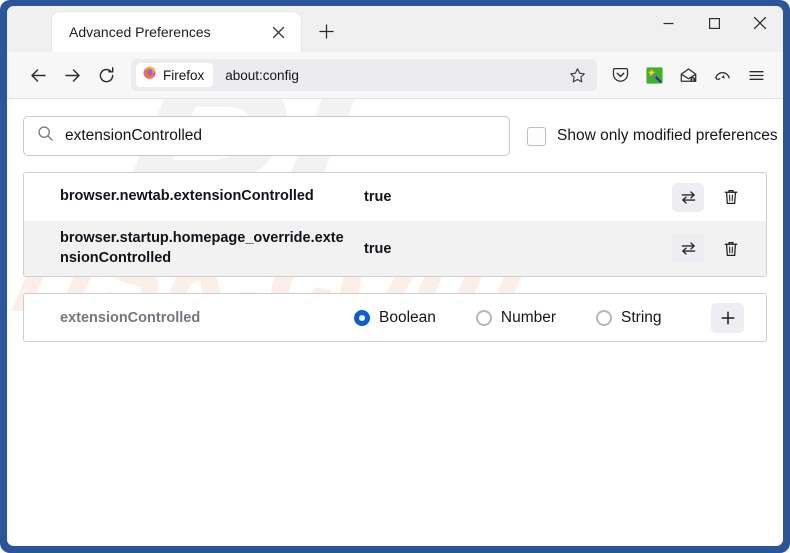 The image size is (790, 553). What do you see at coordinates (560, 317) in the screenshot?
I see `type-selector: Boolean Number String` at bounding box center [560, 317].